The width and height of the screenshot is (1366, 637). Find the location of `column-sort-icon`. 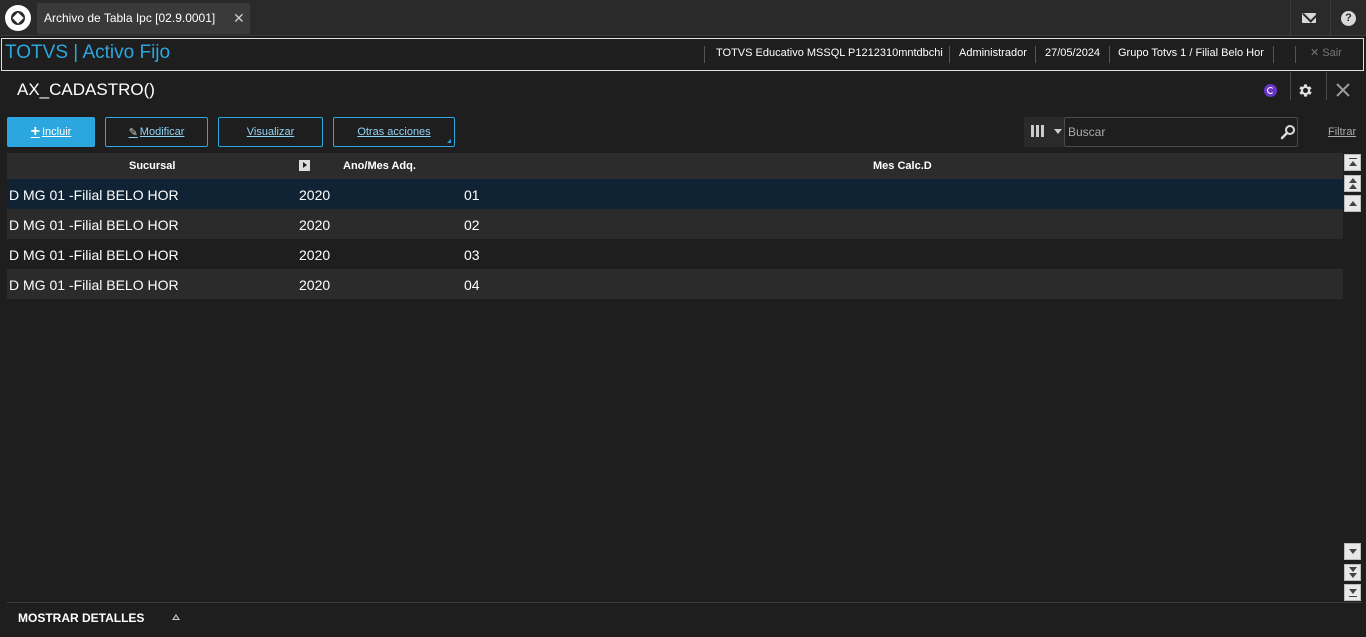

column-sort-icon is located at coordinates (304, 165).